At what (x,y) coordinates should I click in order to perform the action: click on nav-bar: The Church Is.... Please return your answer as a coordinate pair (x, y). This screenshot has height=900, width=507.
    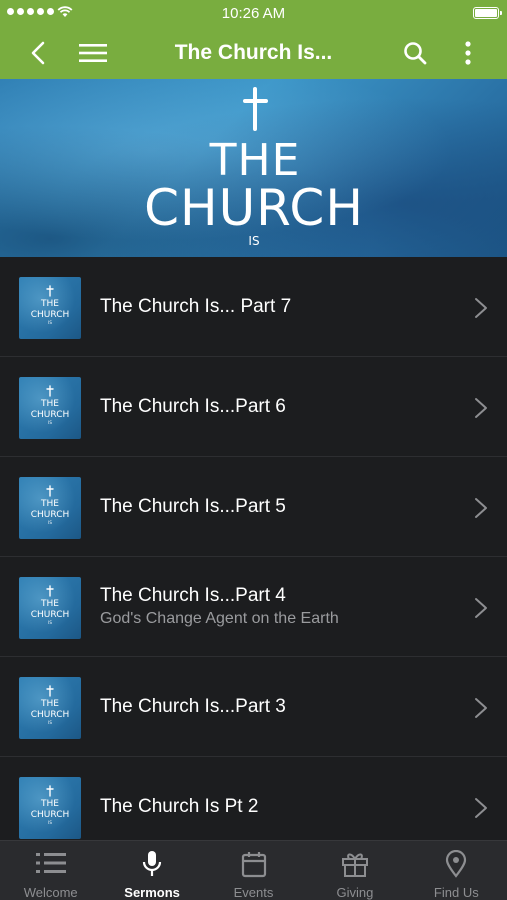
    Looking at the image, I should click on (253, 52).